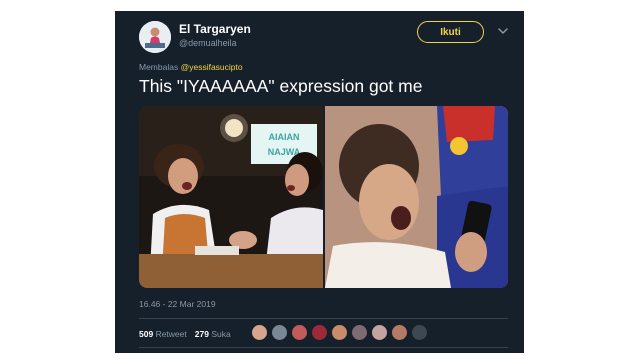  I want to click on media-photo-right, so click(416, 197).